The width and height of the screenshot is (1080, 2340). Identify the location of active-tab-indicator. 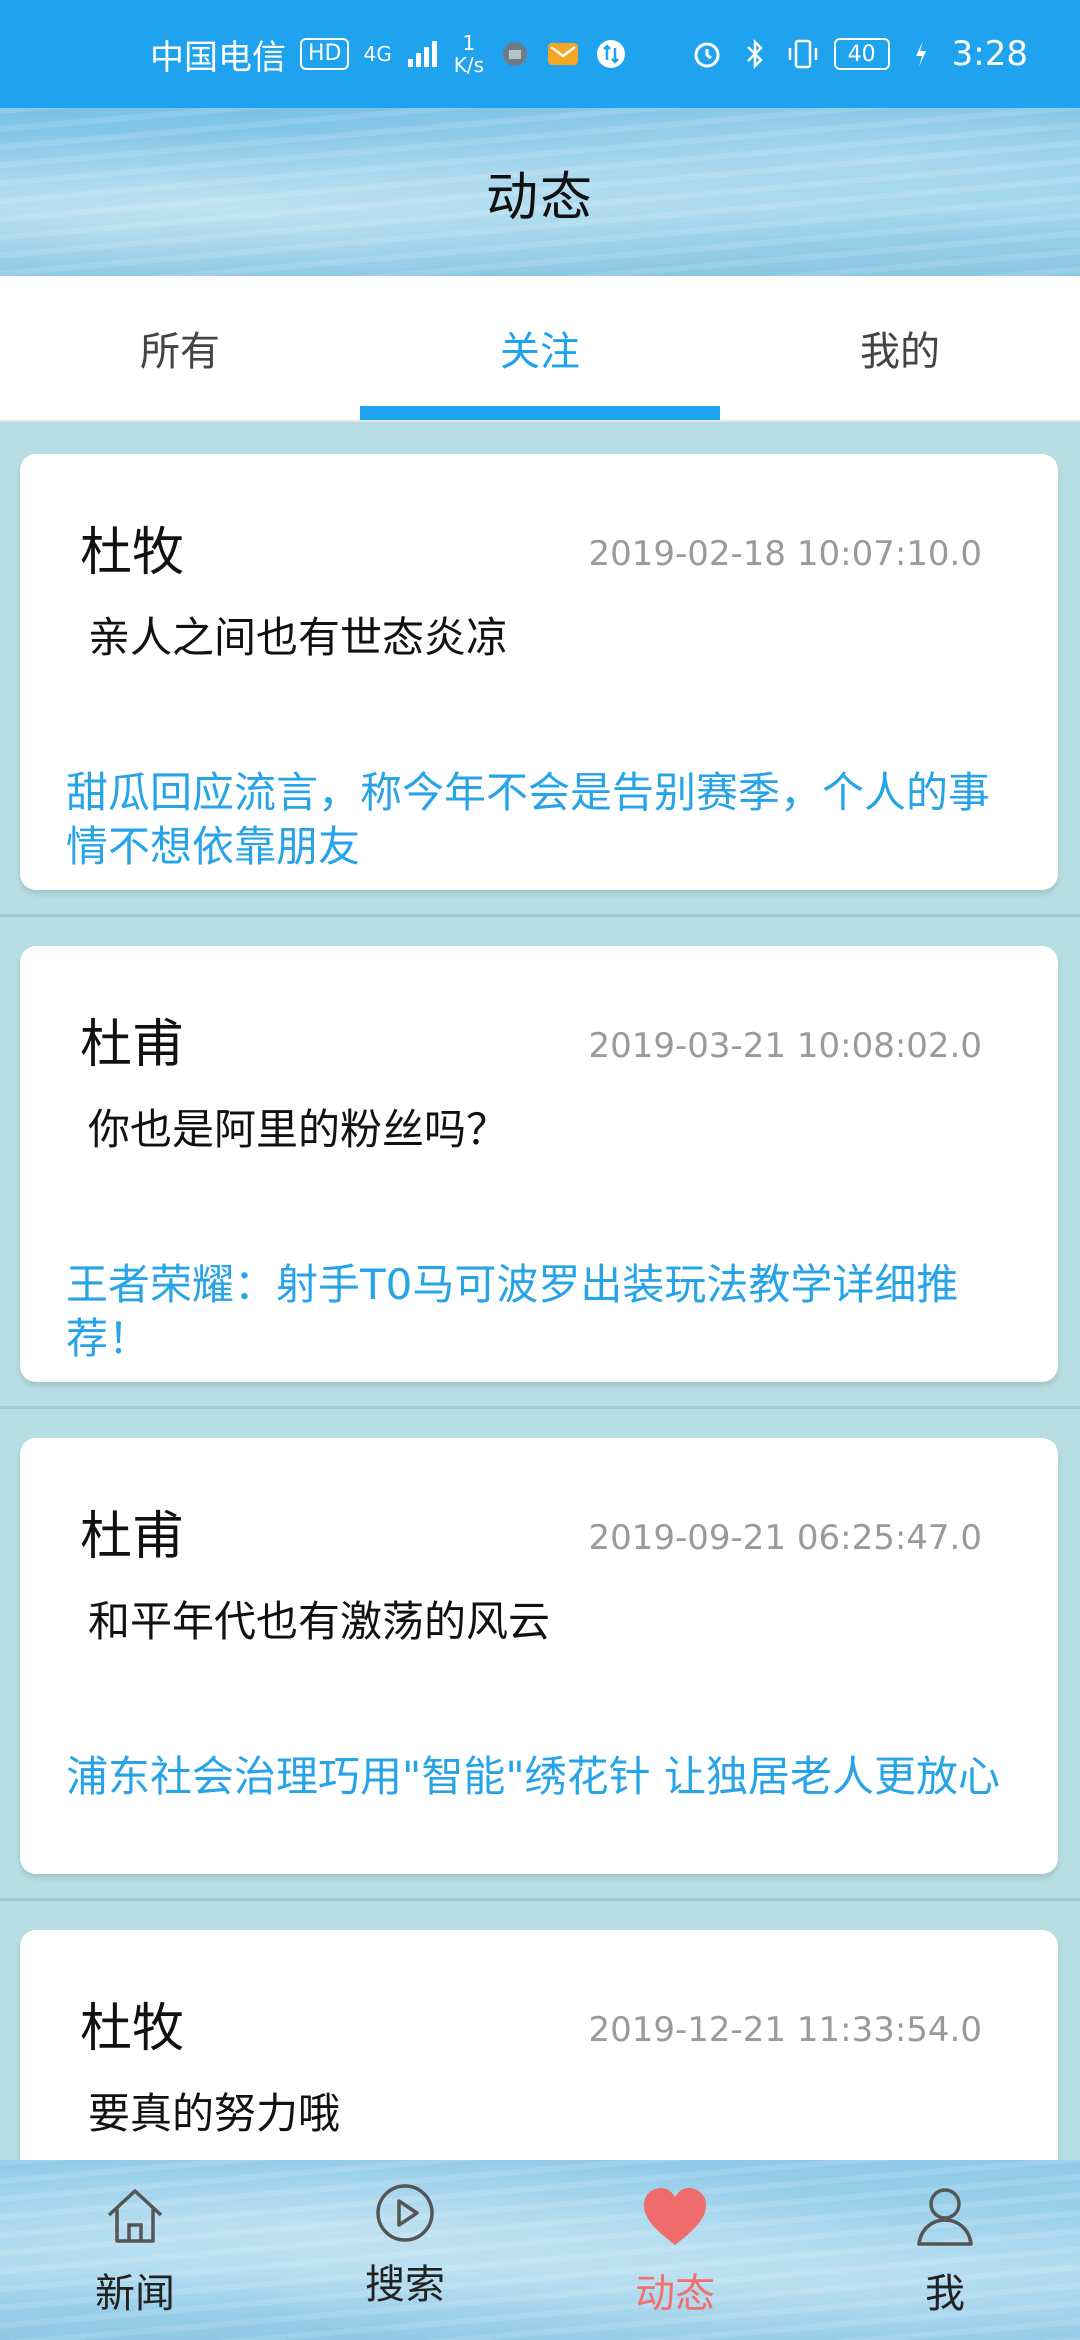
(540, 413).